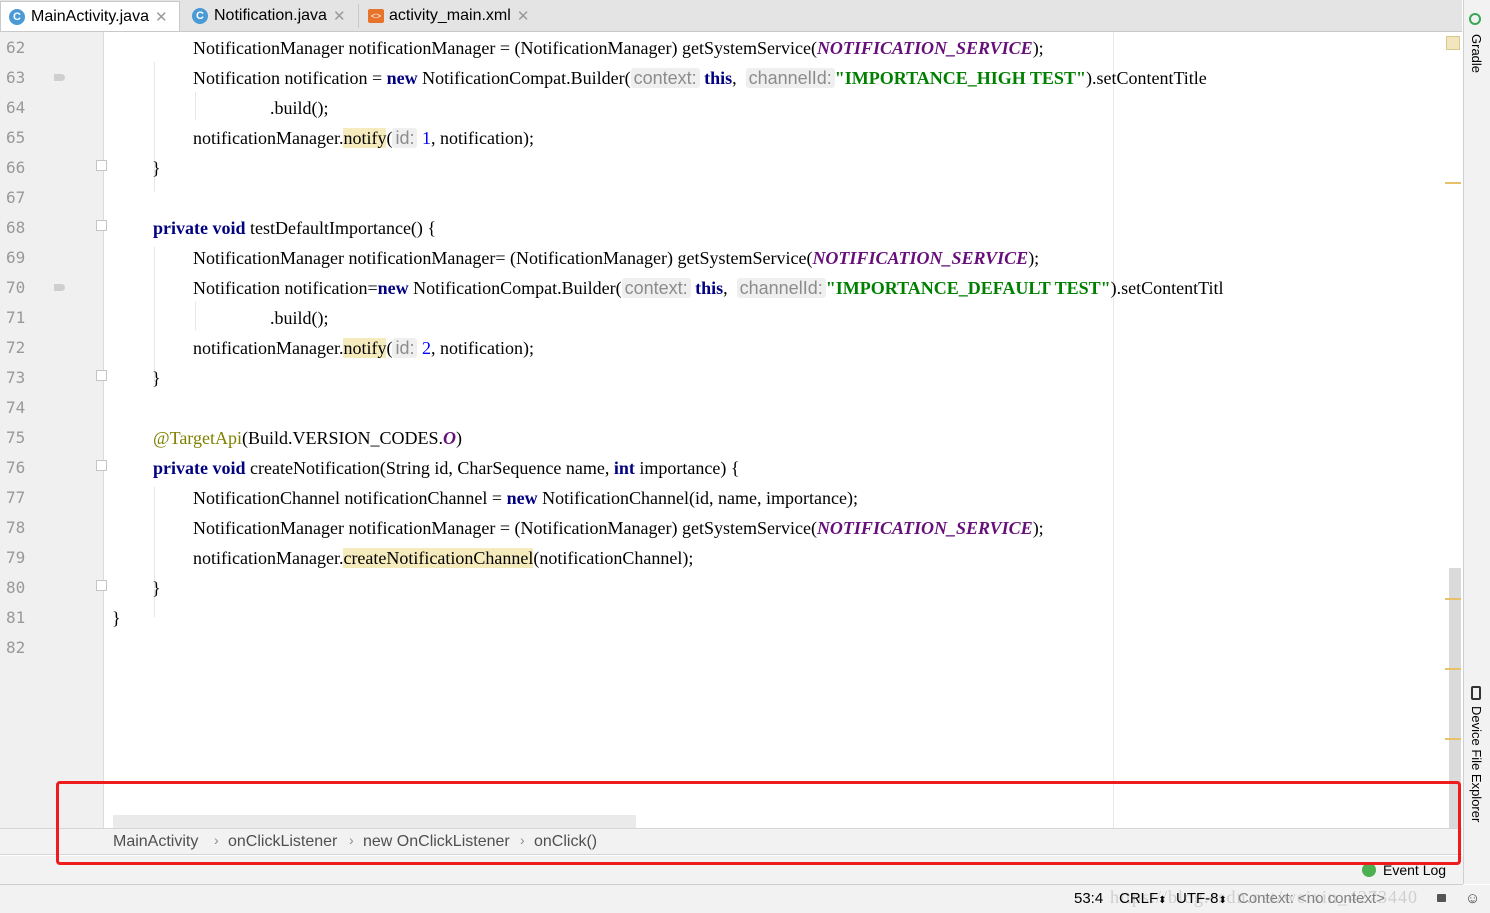 This screenshot has height=913, width=1490. I want to click on tab-label: MainActivity.java, so click(90, 16).